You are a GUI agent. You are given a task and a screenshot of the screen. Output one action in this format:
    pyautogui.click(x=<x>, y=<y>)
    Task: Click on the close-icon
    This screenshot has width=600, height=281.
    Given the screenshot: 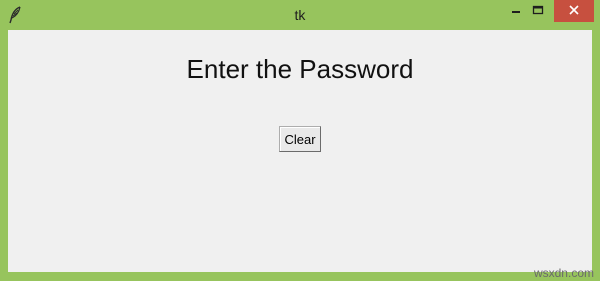 What is the action you would take?
    pyautogui.click(x=574, y=11)
    